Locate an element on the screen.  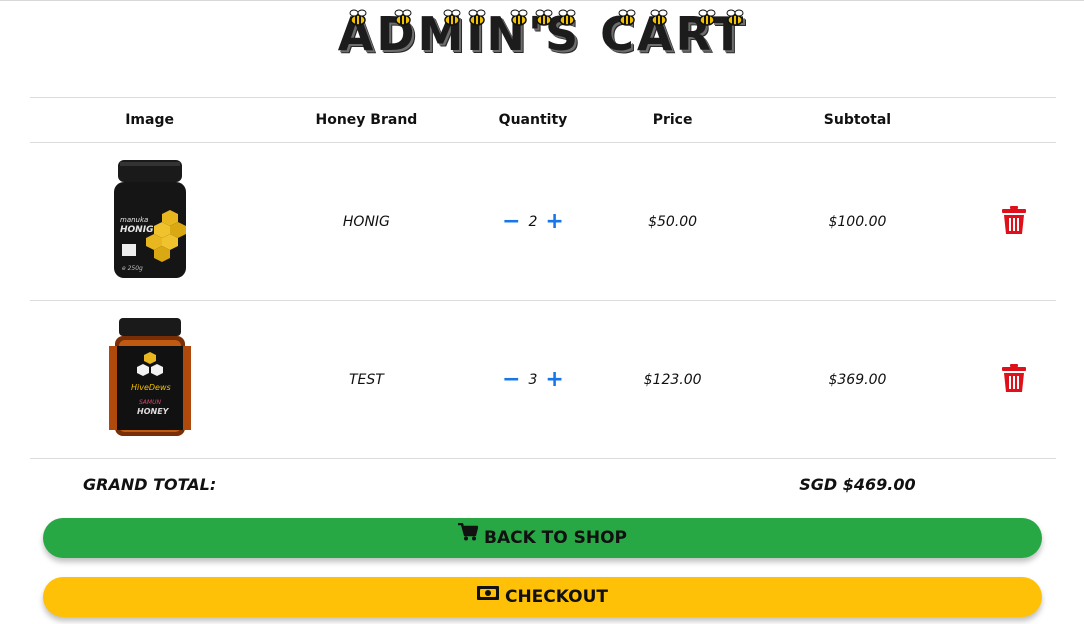
column-header-subtotal: Subtotal is located at coordinates (857, 120).